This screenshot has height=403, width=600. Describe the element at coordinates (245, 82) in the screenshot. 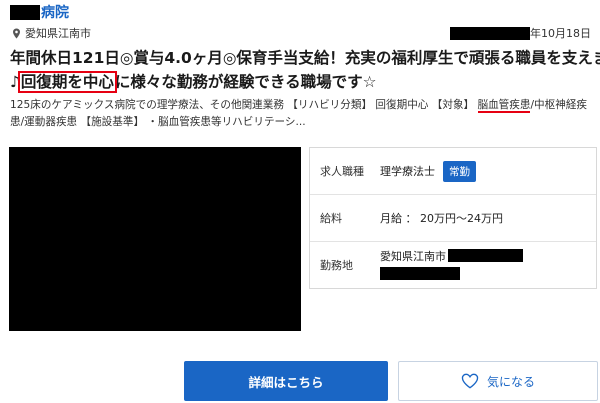

I see `title-suffix: に様々な勤務が経験できる職場です☆` at that location.